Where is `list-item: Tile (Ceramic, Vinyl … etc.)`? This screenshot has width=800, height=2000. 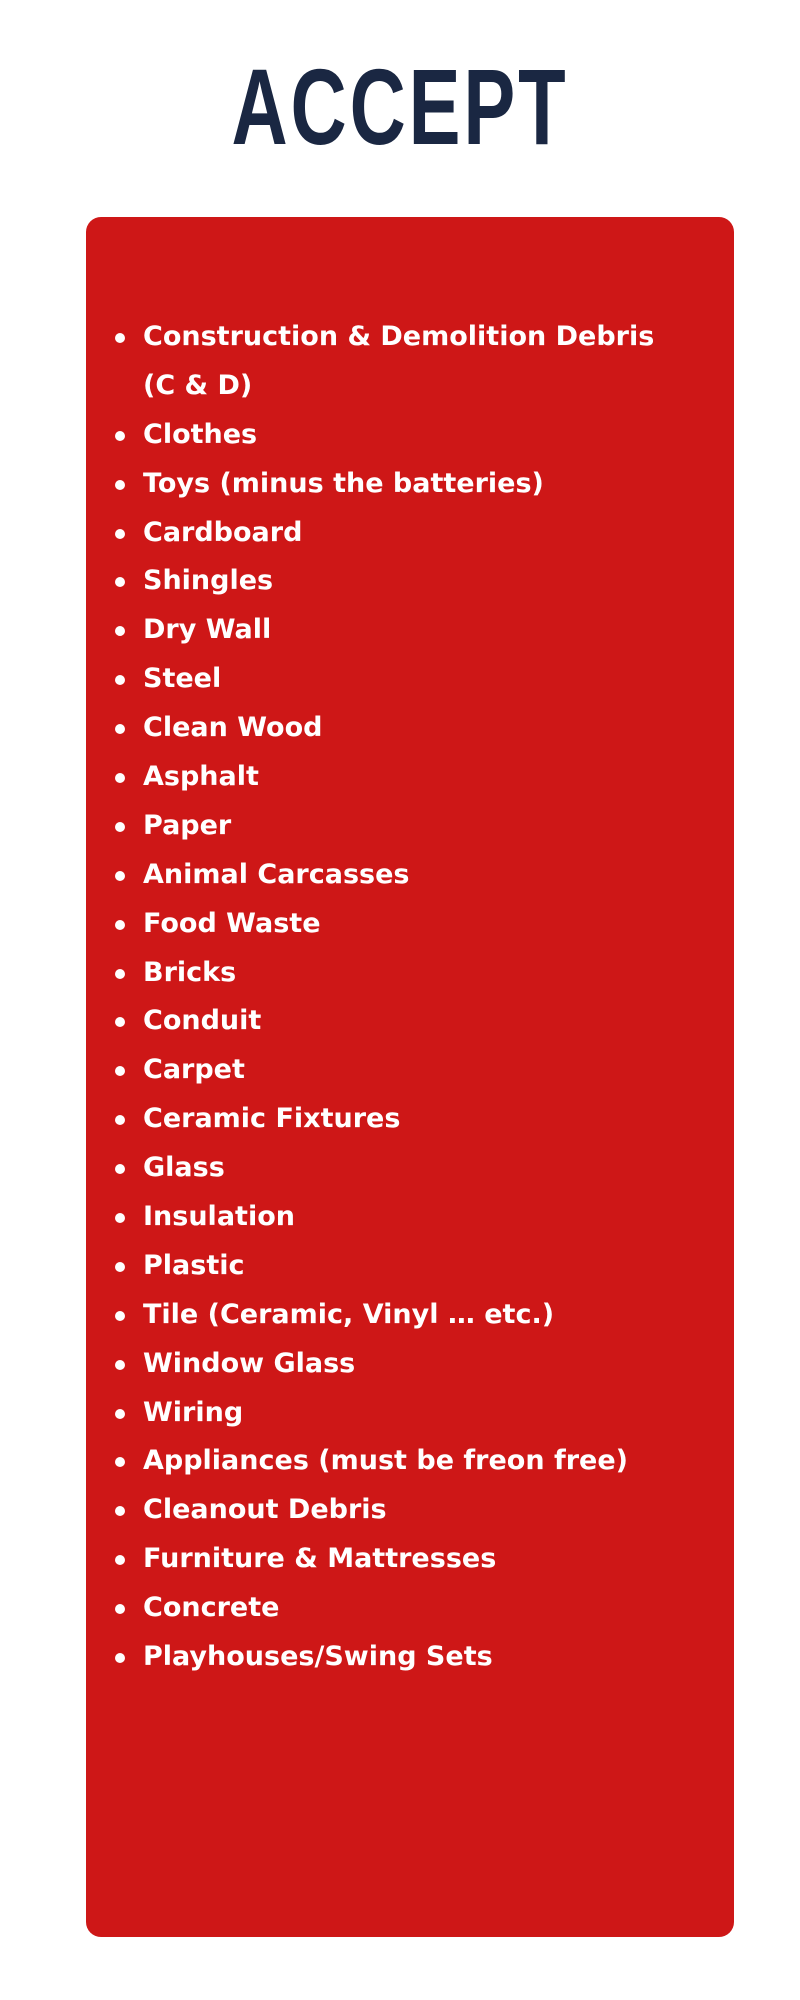
list-item: Tile (Ceramic, Vinyl … etc.) is located at coordinates (410, 1315).